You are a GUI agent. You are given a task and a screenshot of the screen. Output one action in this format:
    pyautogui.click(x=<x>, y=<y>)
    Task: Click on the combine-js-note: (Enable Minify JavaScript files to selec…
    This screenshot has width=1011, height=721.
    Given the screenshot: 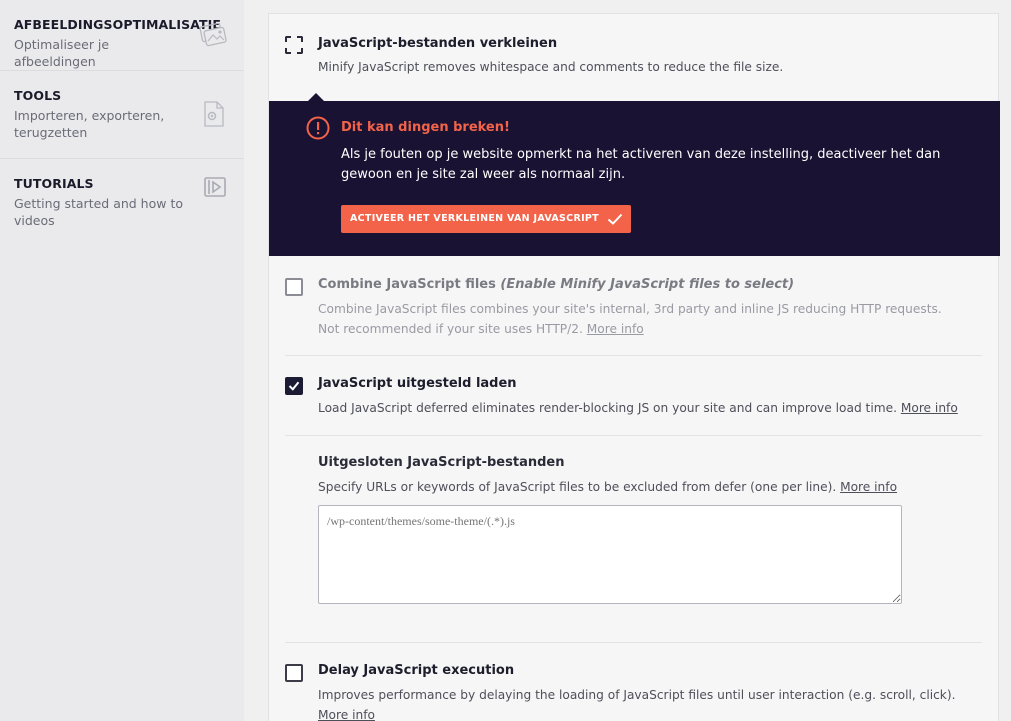 What is the action you would take?
    pyautogui.click(x=647, y=284)
    